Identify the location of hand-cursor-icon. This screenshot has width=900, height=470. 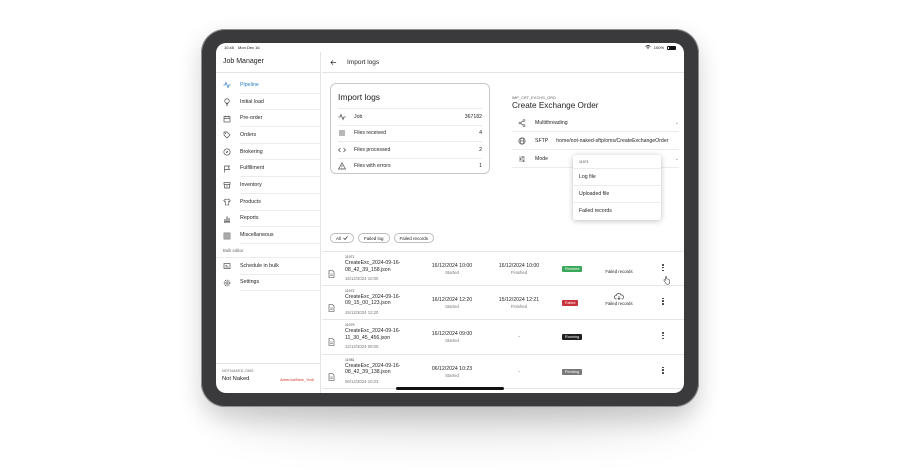
(666, 281).